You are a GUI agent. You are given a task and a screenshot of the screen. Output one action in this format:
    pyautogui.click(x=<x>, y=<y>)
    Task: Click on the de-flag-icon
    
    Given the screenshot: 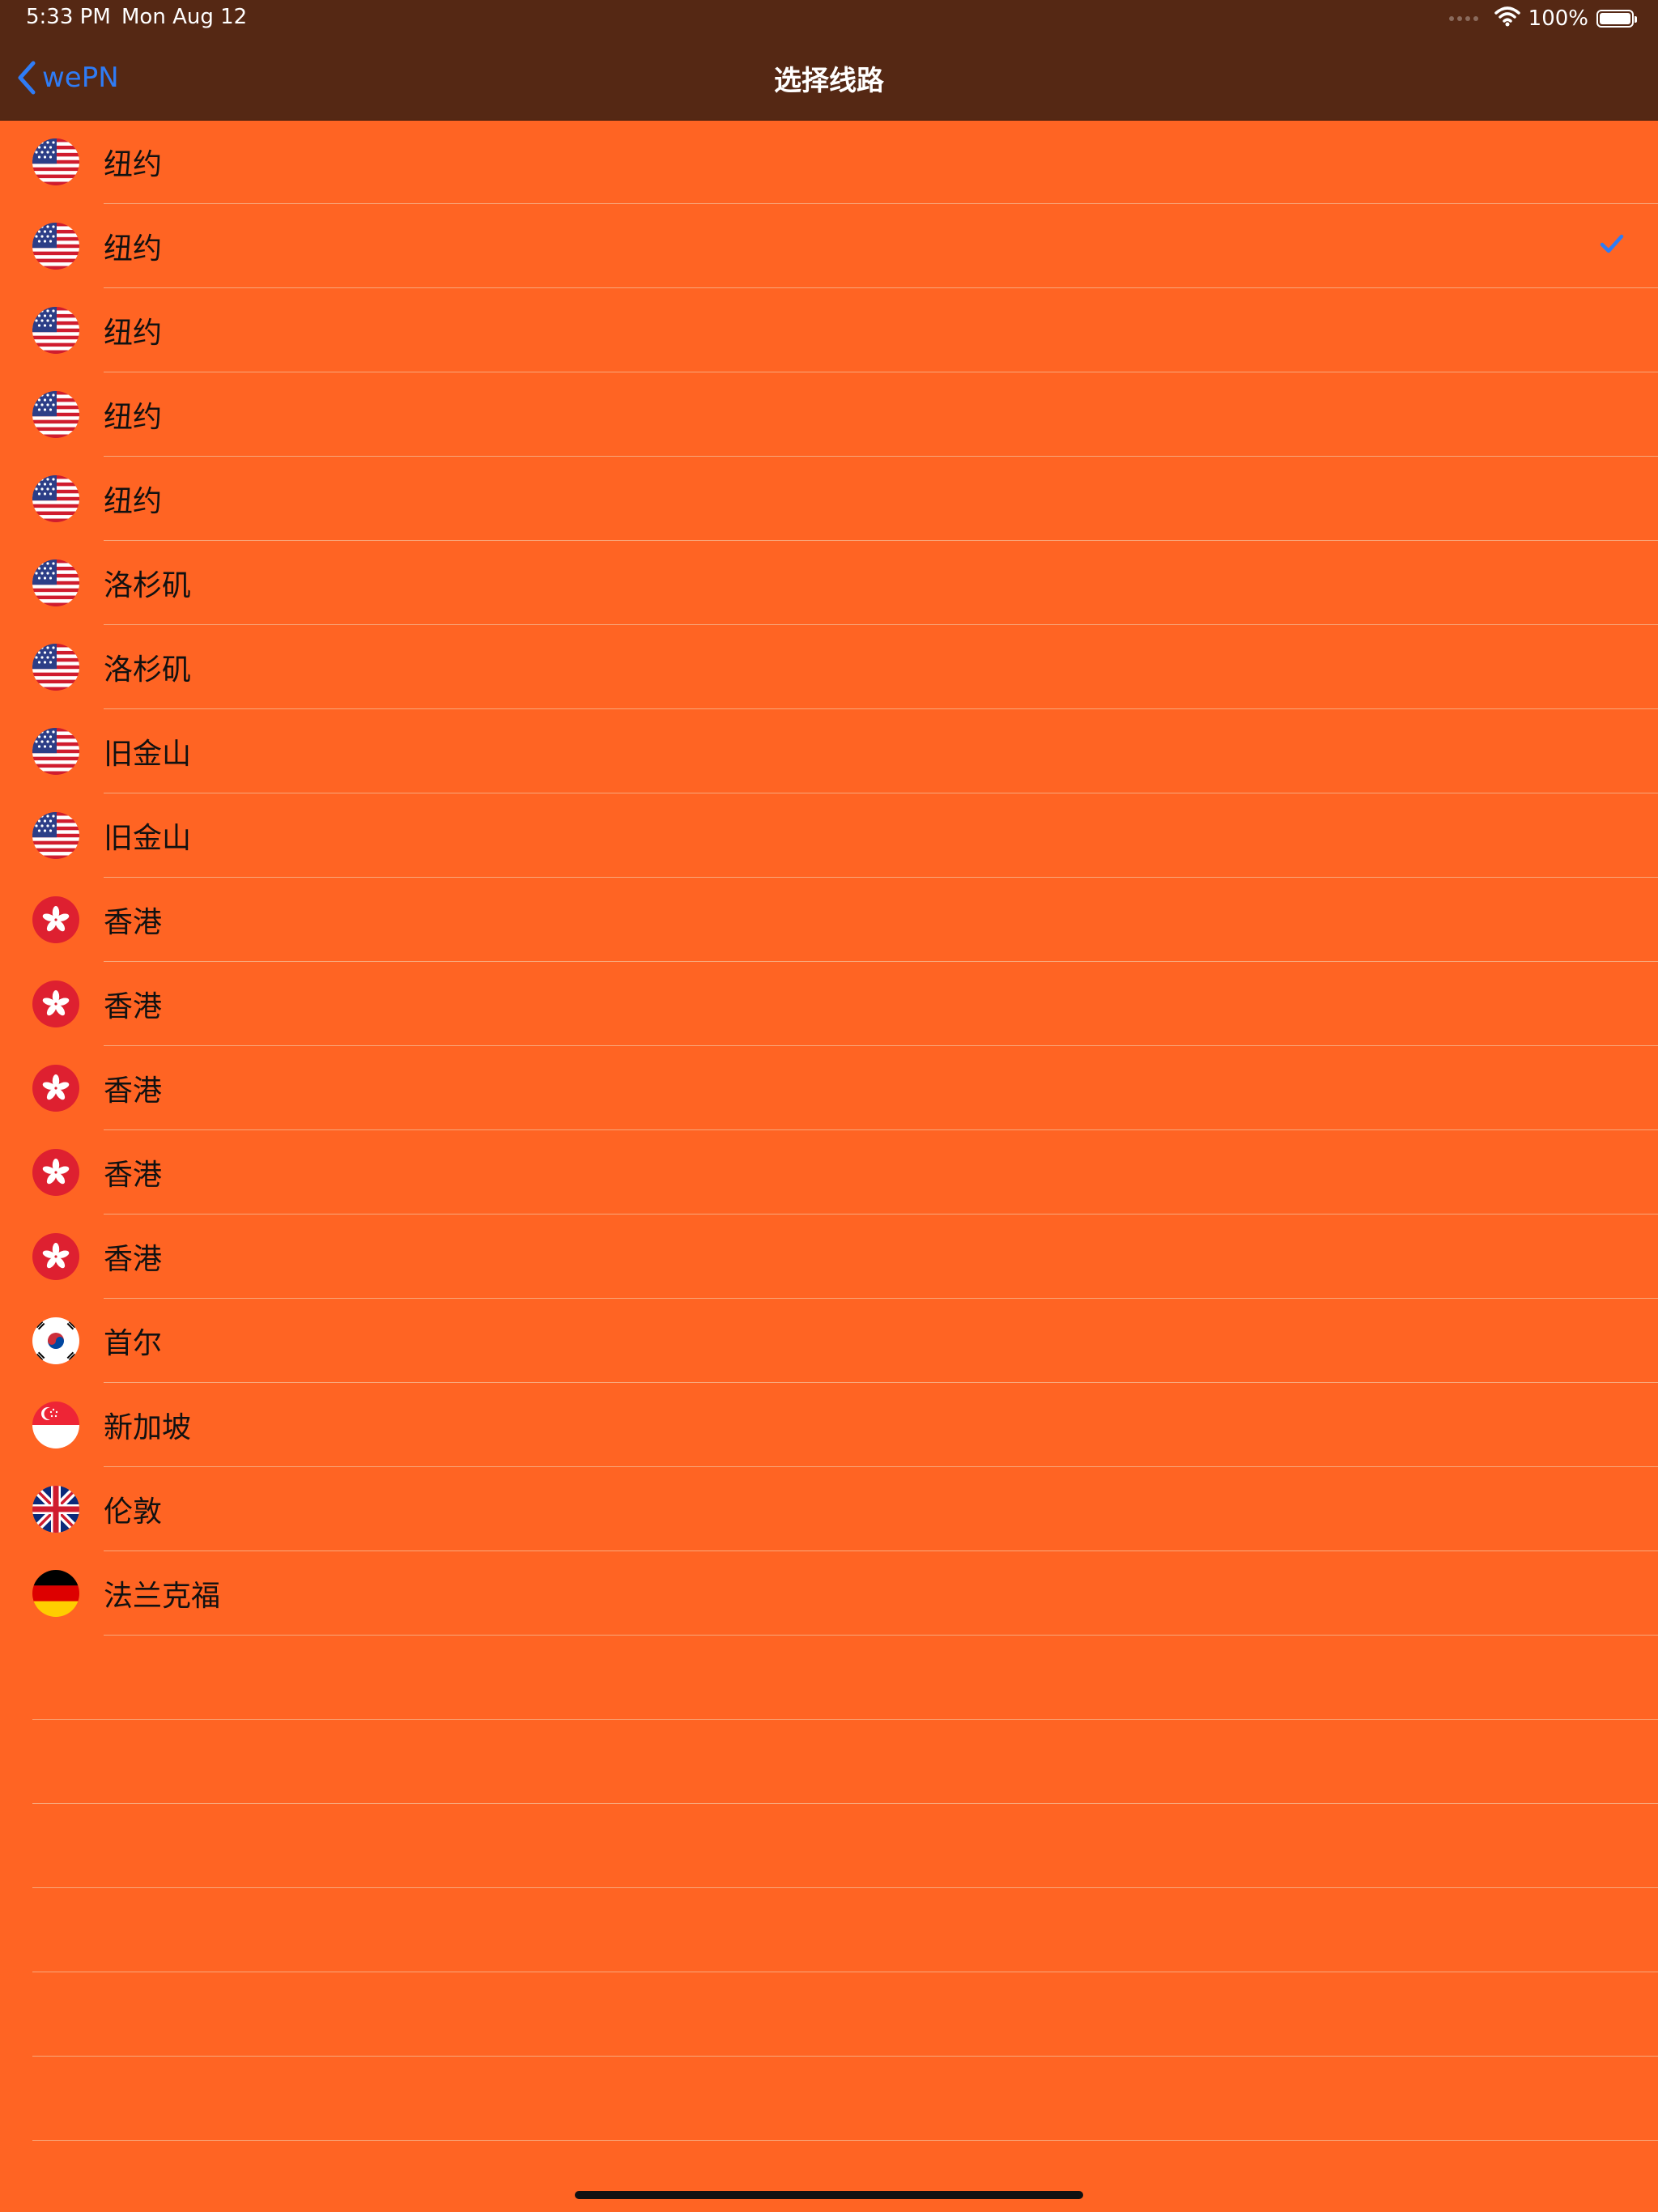 What is the action you would take?
    pyautogui.click(x=55, y=1594)
    